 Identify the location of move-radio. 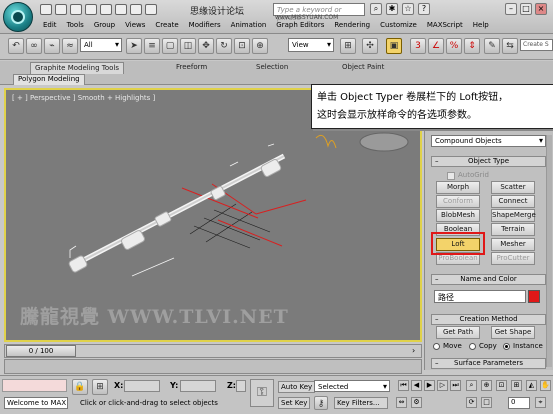
(436, 346).